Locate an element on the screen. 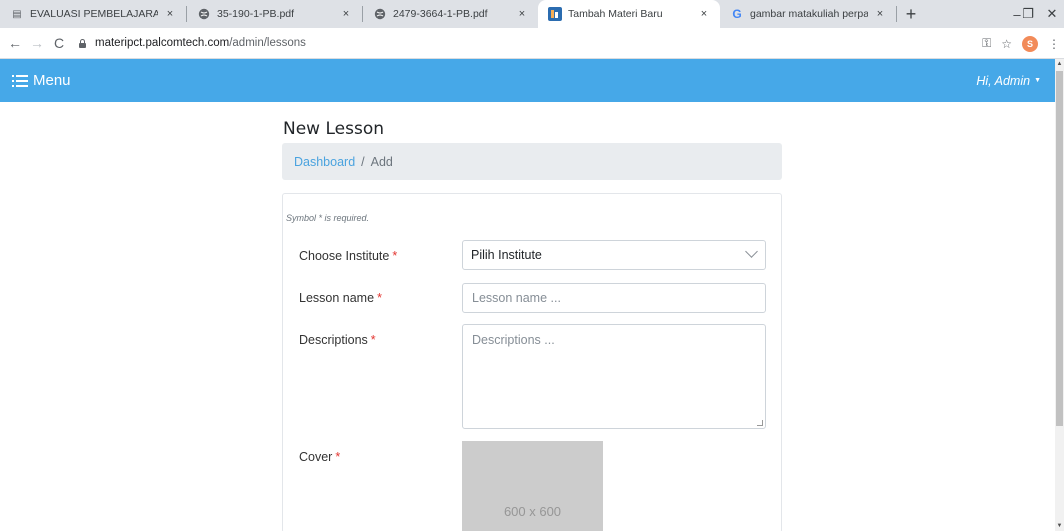 This screenshot has width=1064, height=531. cover-label: Cover * is located at coordinates (319, 457).